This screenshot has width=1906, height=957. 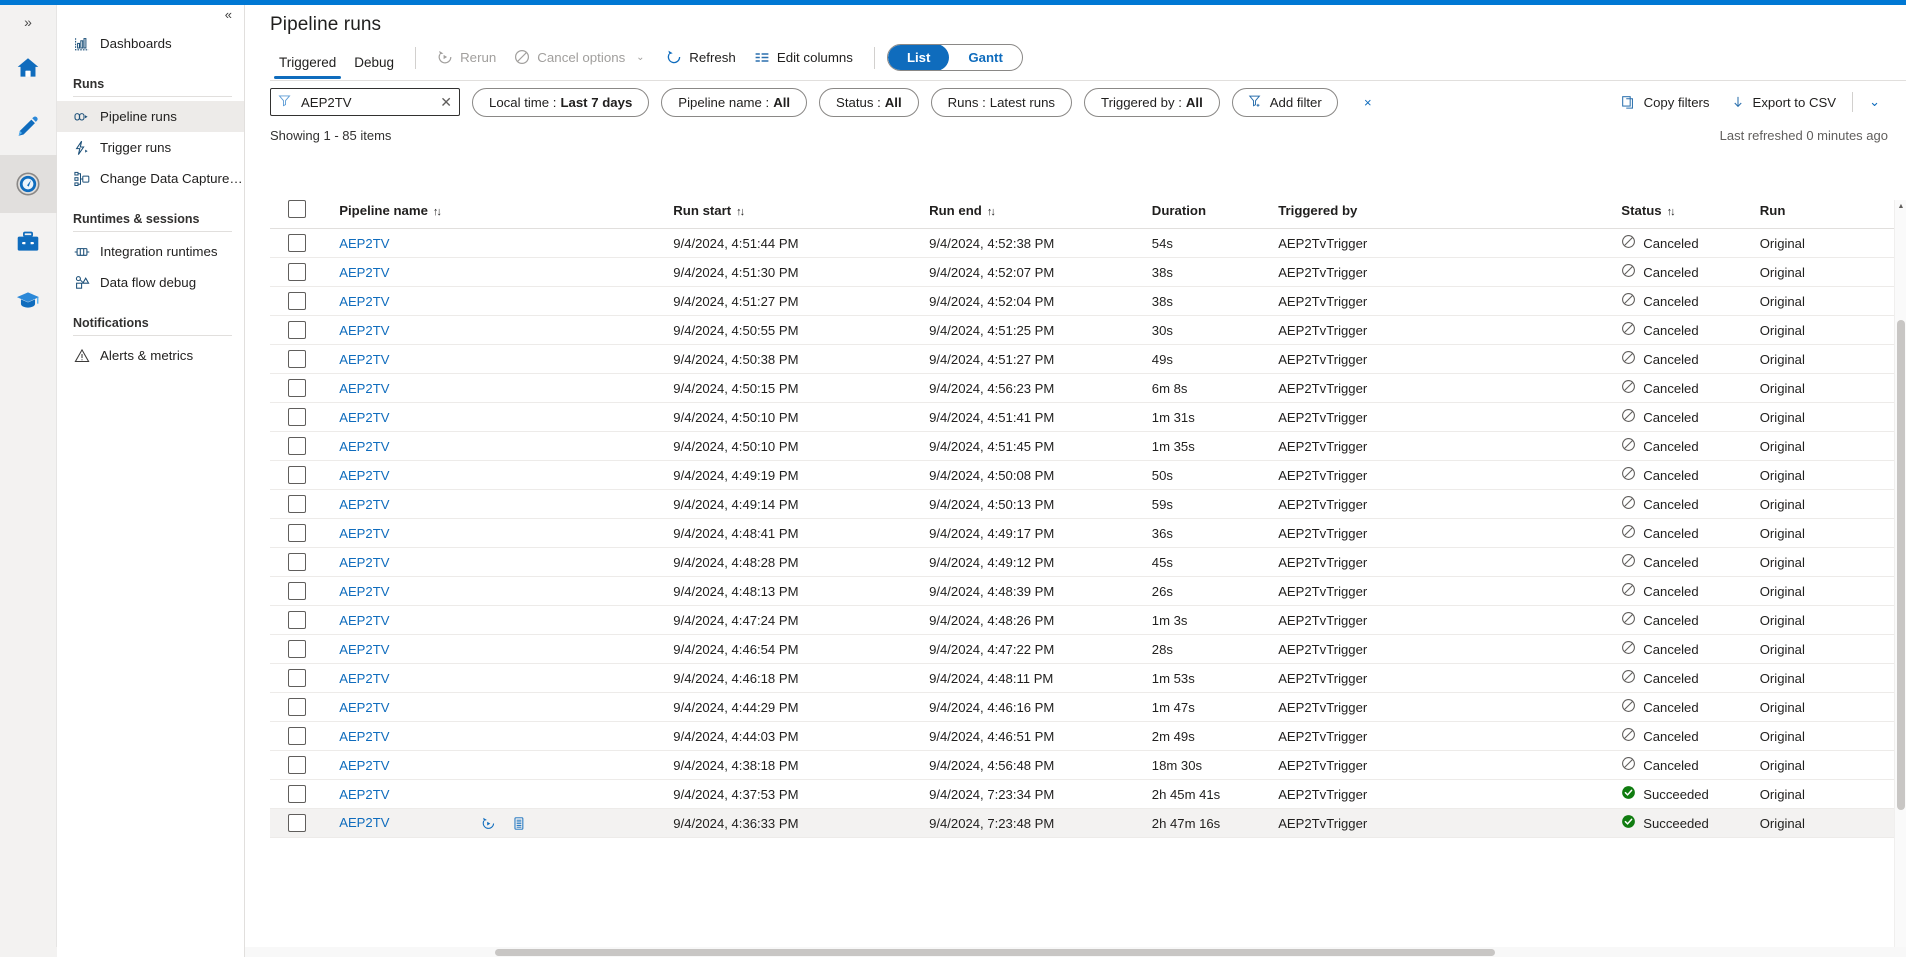 I want to click on column-header-run: Run, so click(x=1832, y=214).